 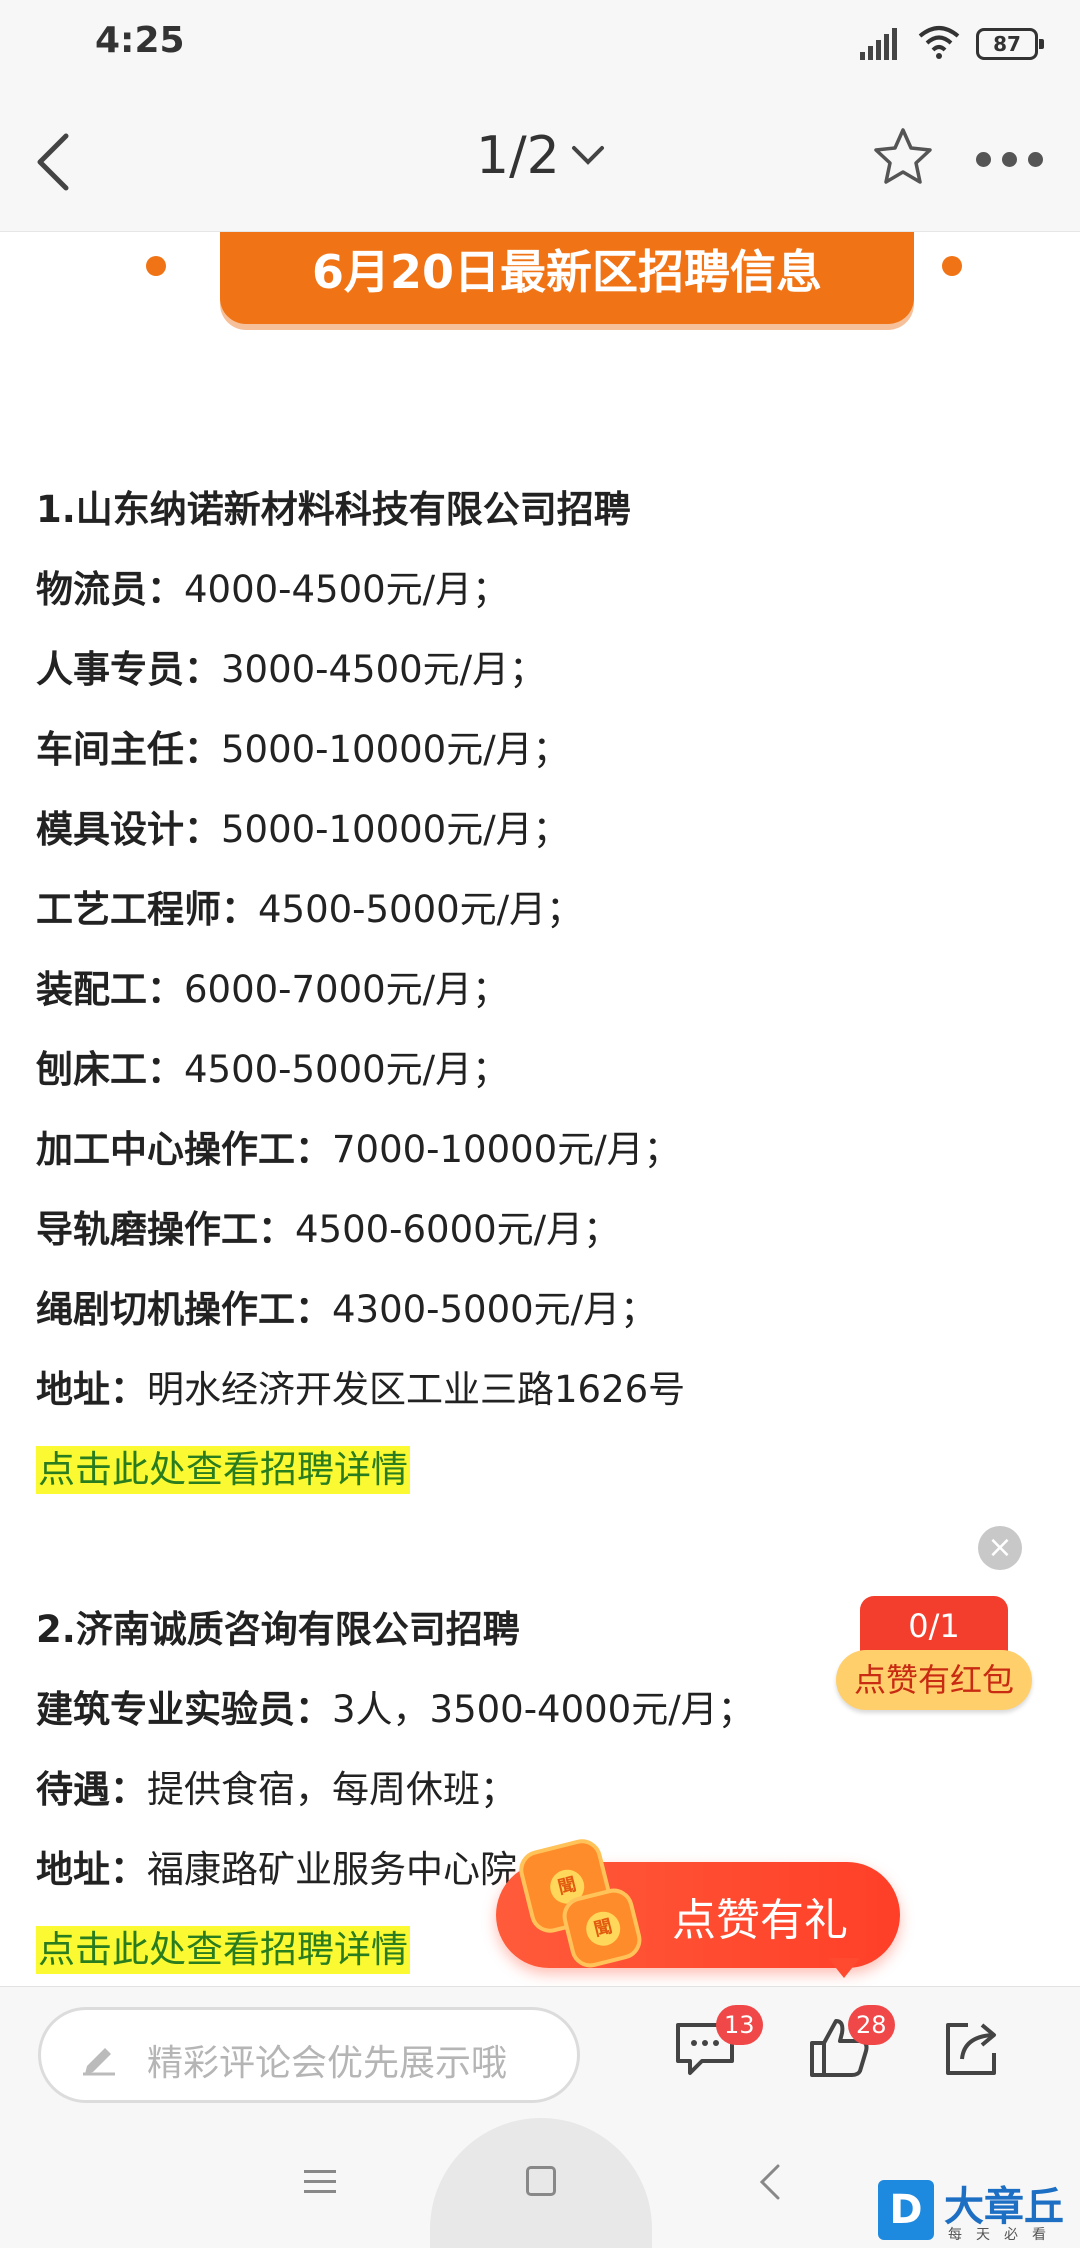 What do you see at coordinates (165, 1229) in the screenshot?
I see `job-label: 导轨磨操作工：` at bounding box center [165, 1229].